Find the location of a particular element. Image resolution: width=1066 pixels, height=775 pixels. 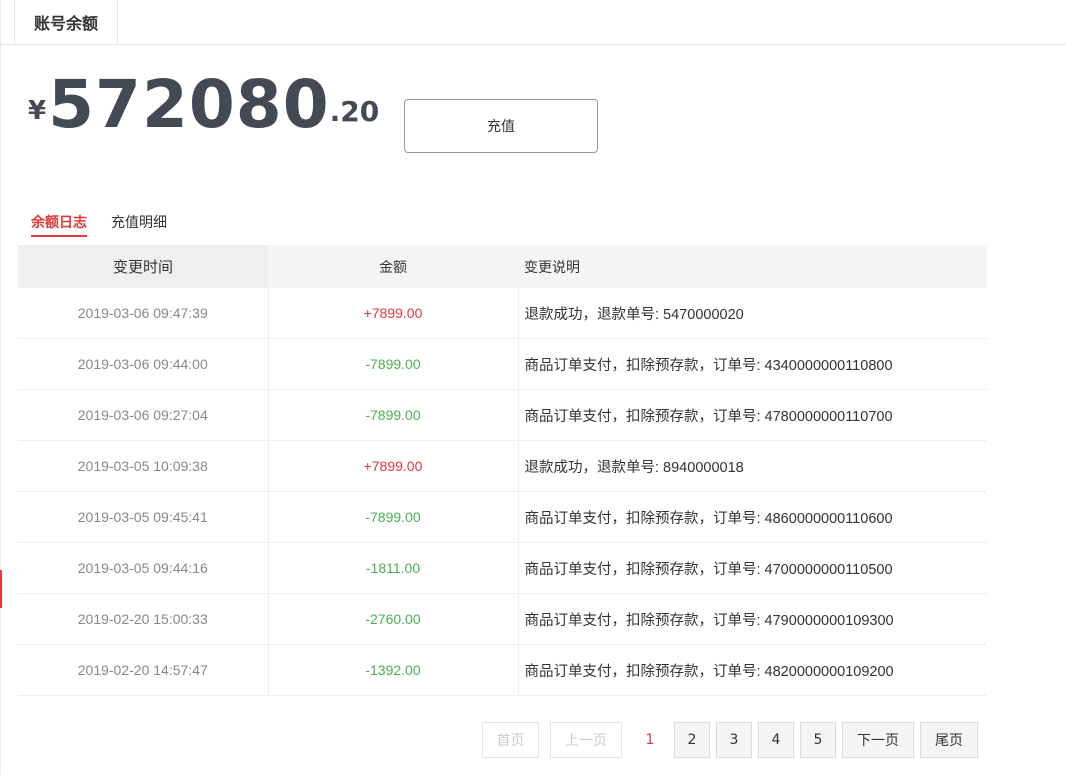

table-header-row: 变更时间 金额 变更说明 is located at coordinates (502, 266).